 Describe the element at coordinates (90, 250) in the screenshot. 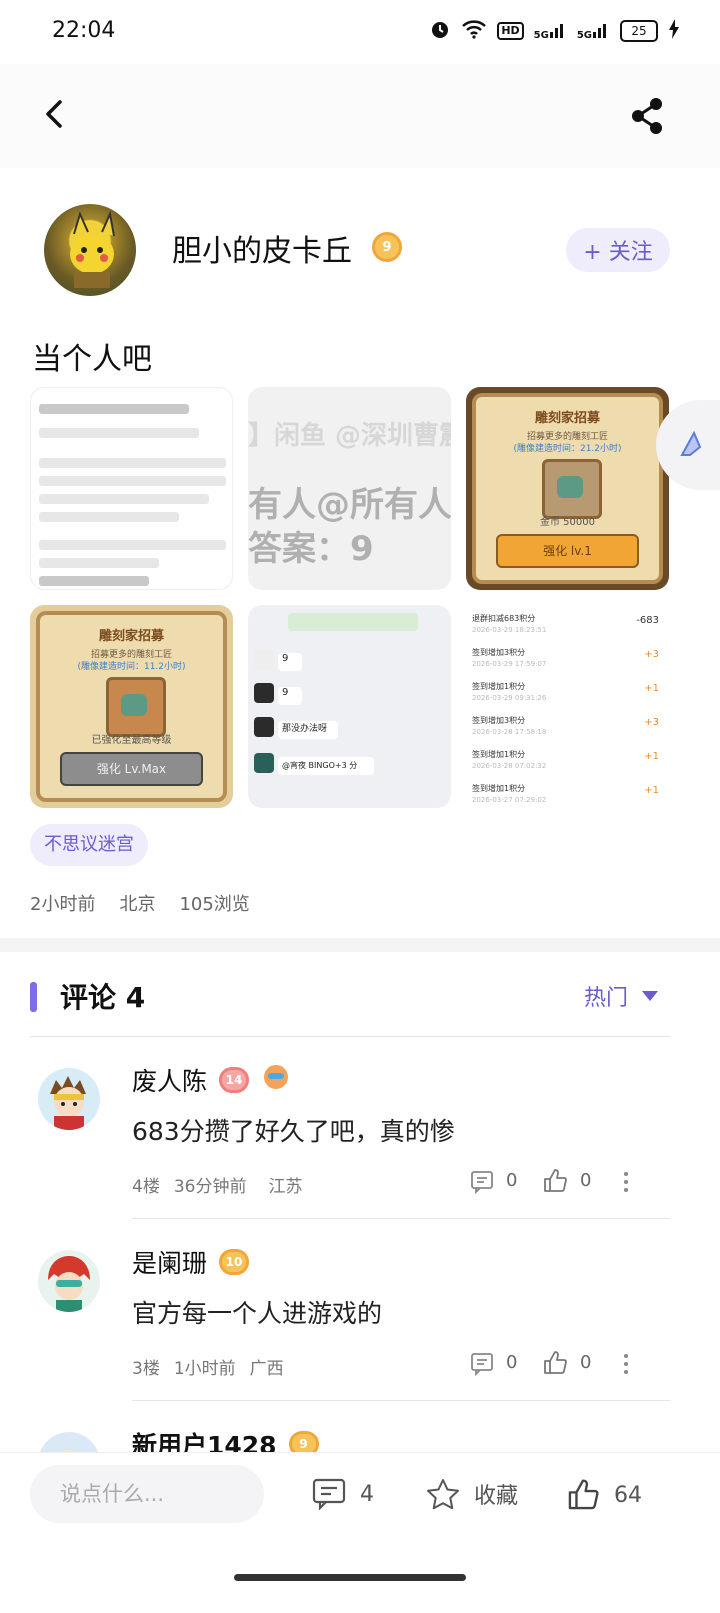

I see `author-avatar` at that location.